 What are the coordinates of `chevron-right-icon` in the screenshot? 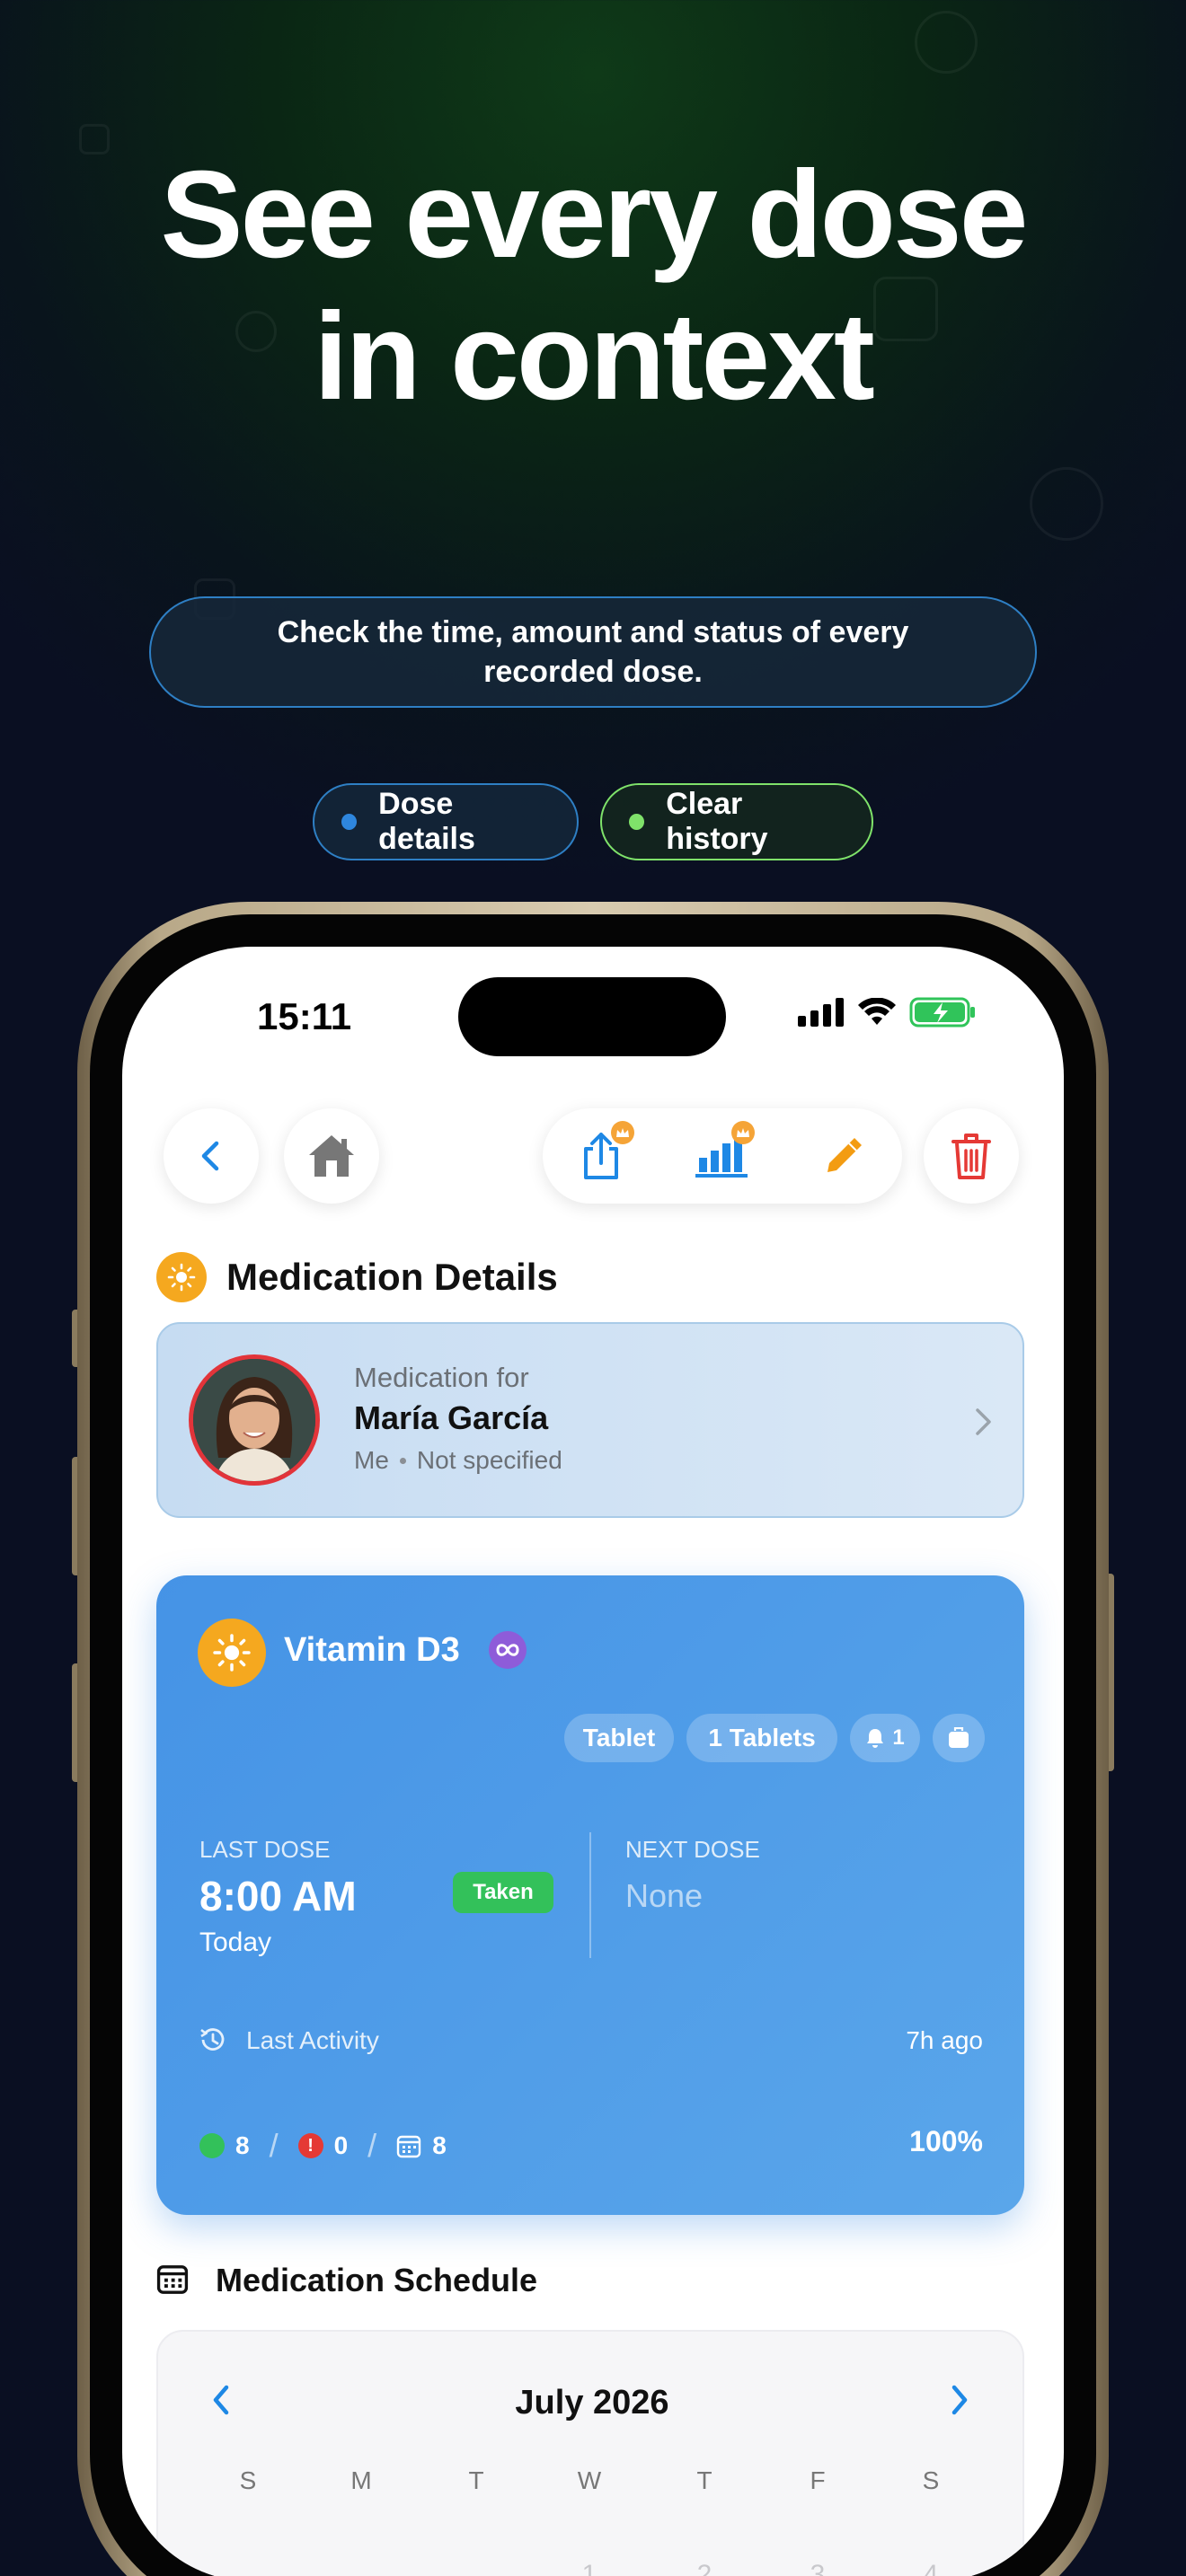 It's located at (983, 1421).